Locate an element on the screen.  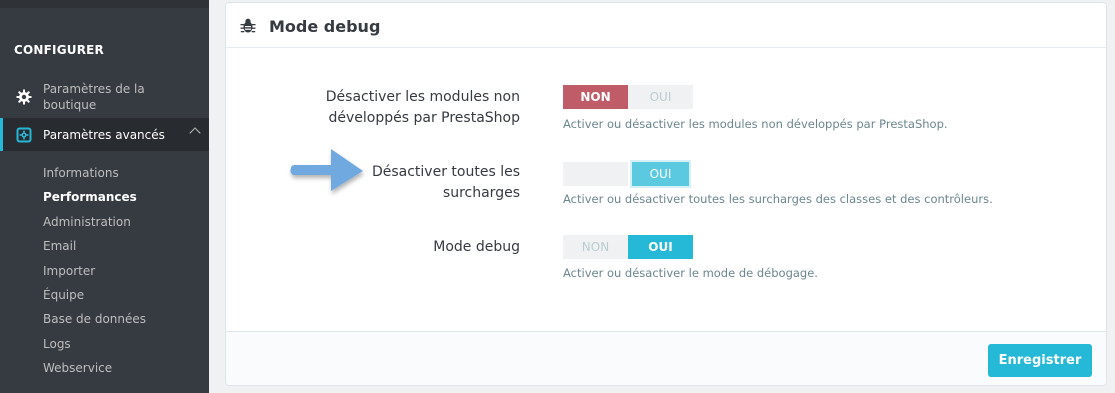
toggle-disable-overrides: OUI is located at coordinates (628, 174).